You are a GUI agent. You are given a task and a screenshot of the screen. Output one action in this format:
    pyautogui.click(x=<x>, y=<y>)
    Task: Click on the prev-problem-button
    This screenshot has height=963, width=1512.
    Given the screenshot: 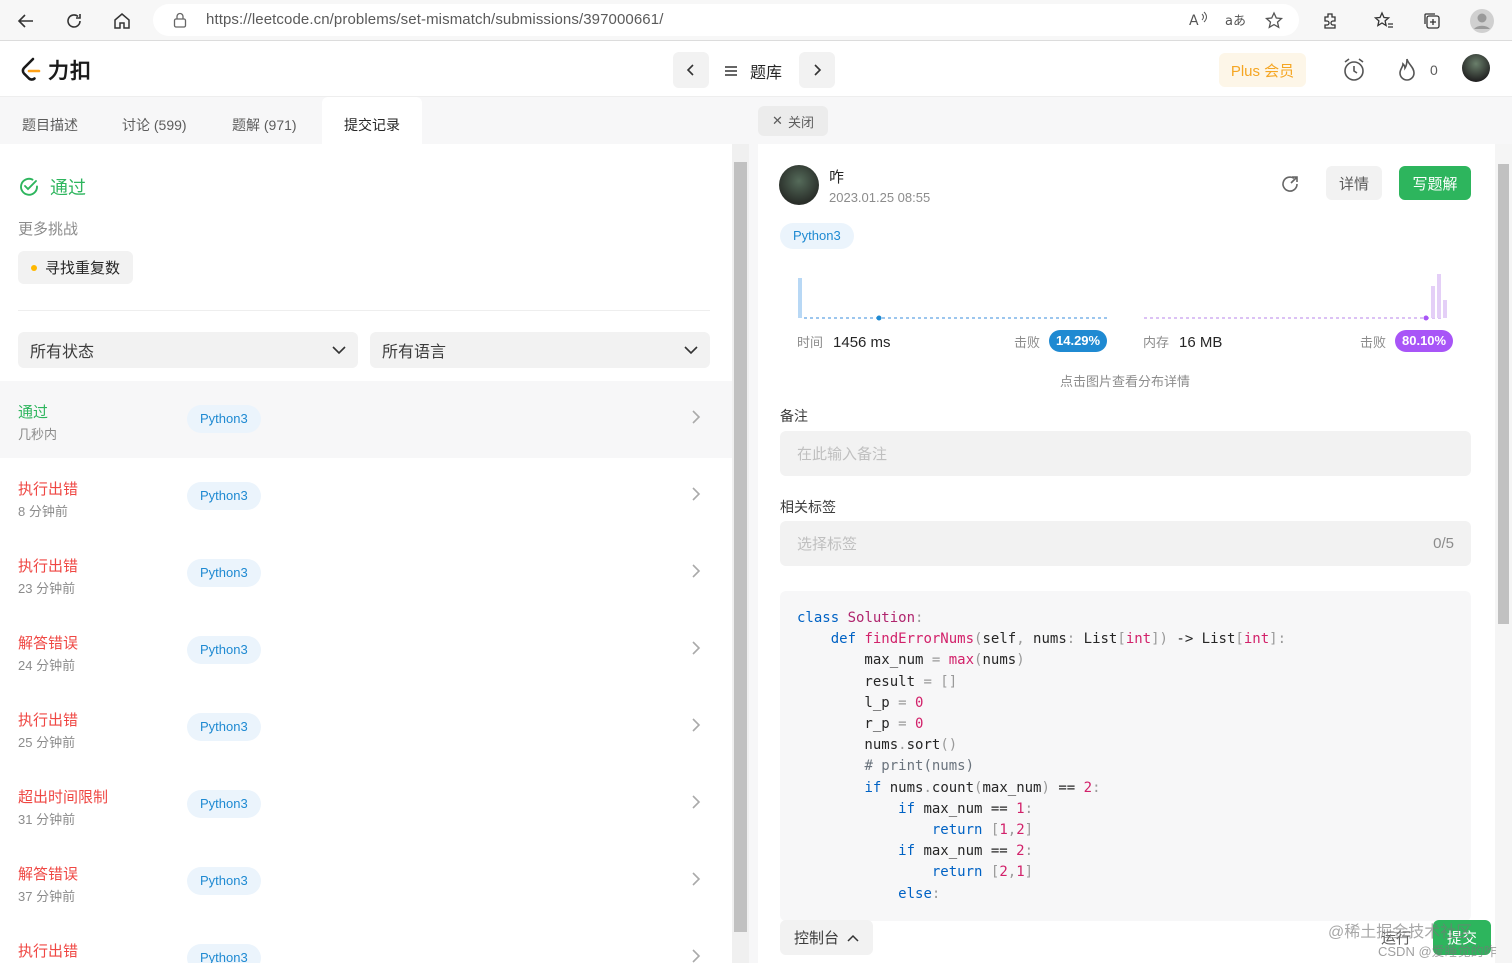 What is the action you would take?
    pyautogui.click(x=691, y=70)
    